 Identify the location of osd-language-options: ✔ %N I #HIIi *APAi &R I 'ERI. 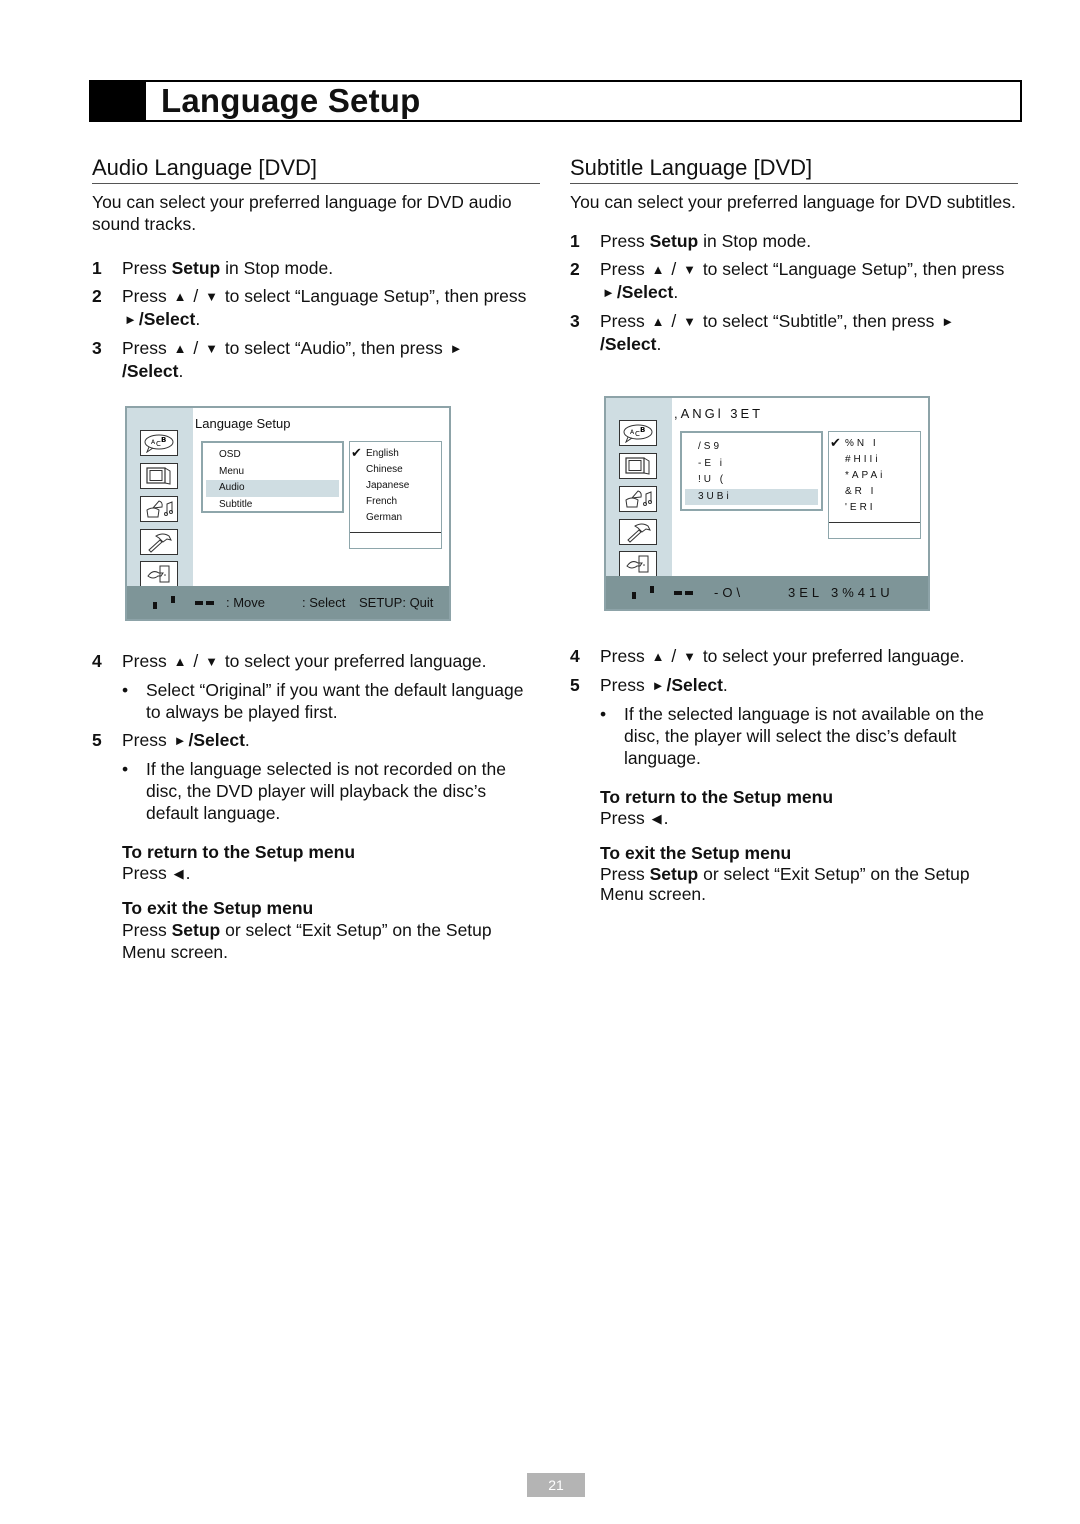
(874, 485).